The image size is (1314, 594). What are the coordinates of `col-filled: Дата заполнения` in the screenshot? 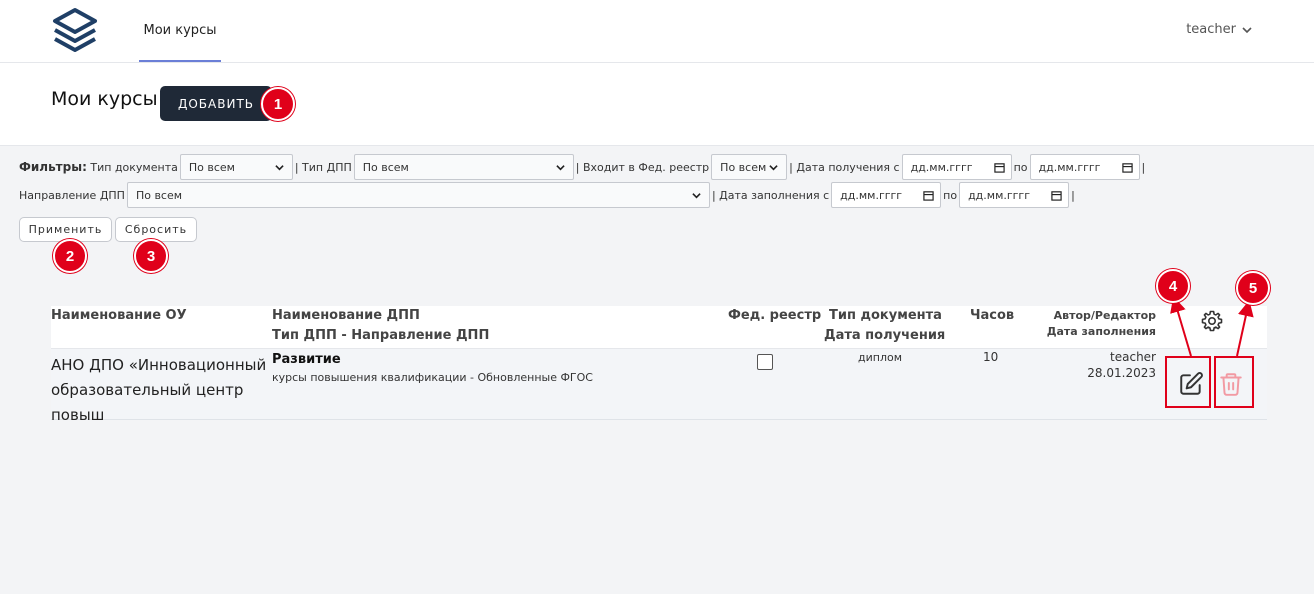 It's located at (1101, 332).